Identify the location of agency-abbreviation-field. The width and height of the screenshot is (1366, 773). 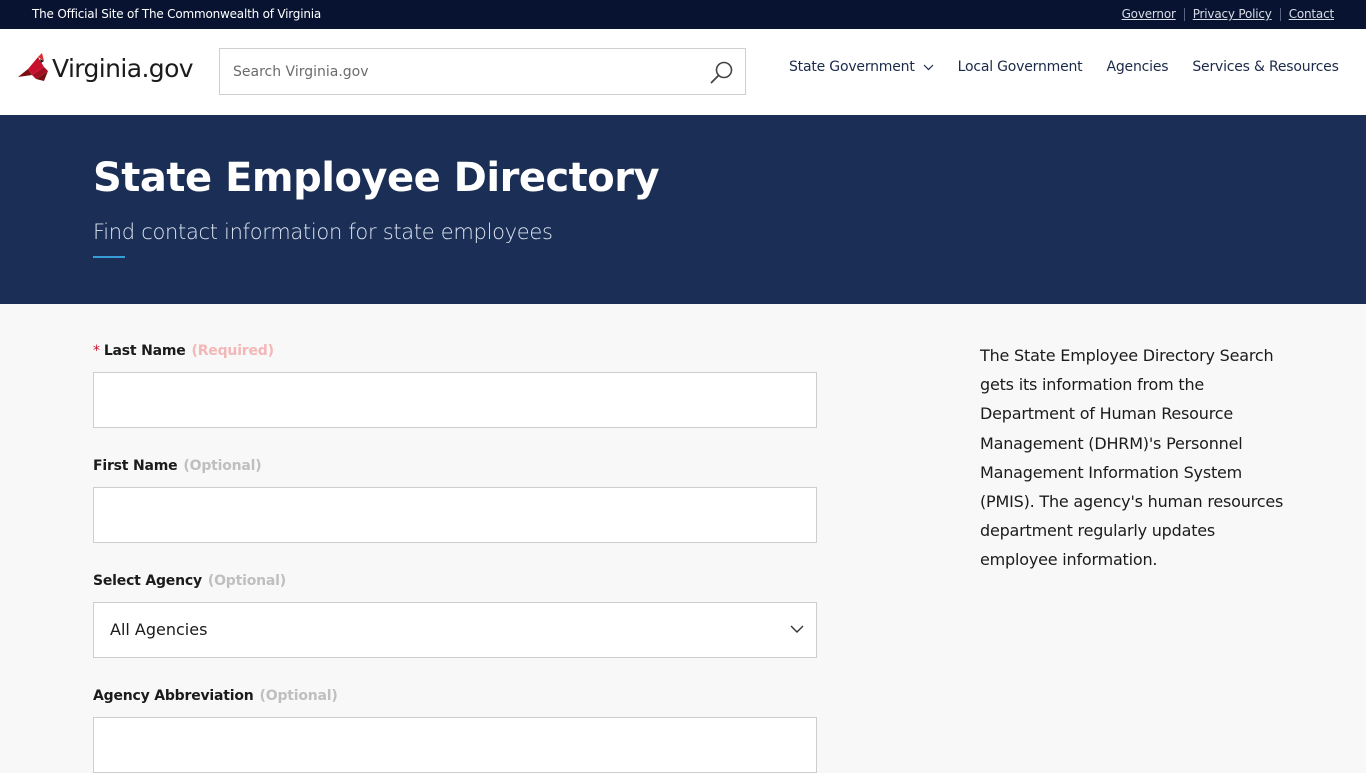
(455, 745).